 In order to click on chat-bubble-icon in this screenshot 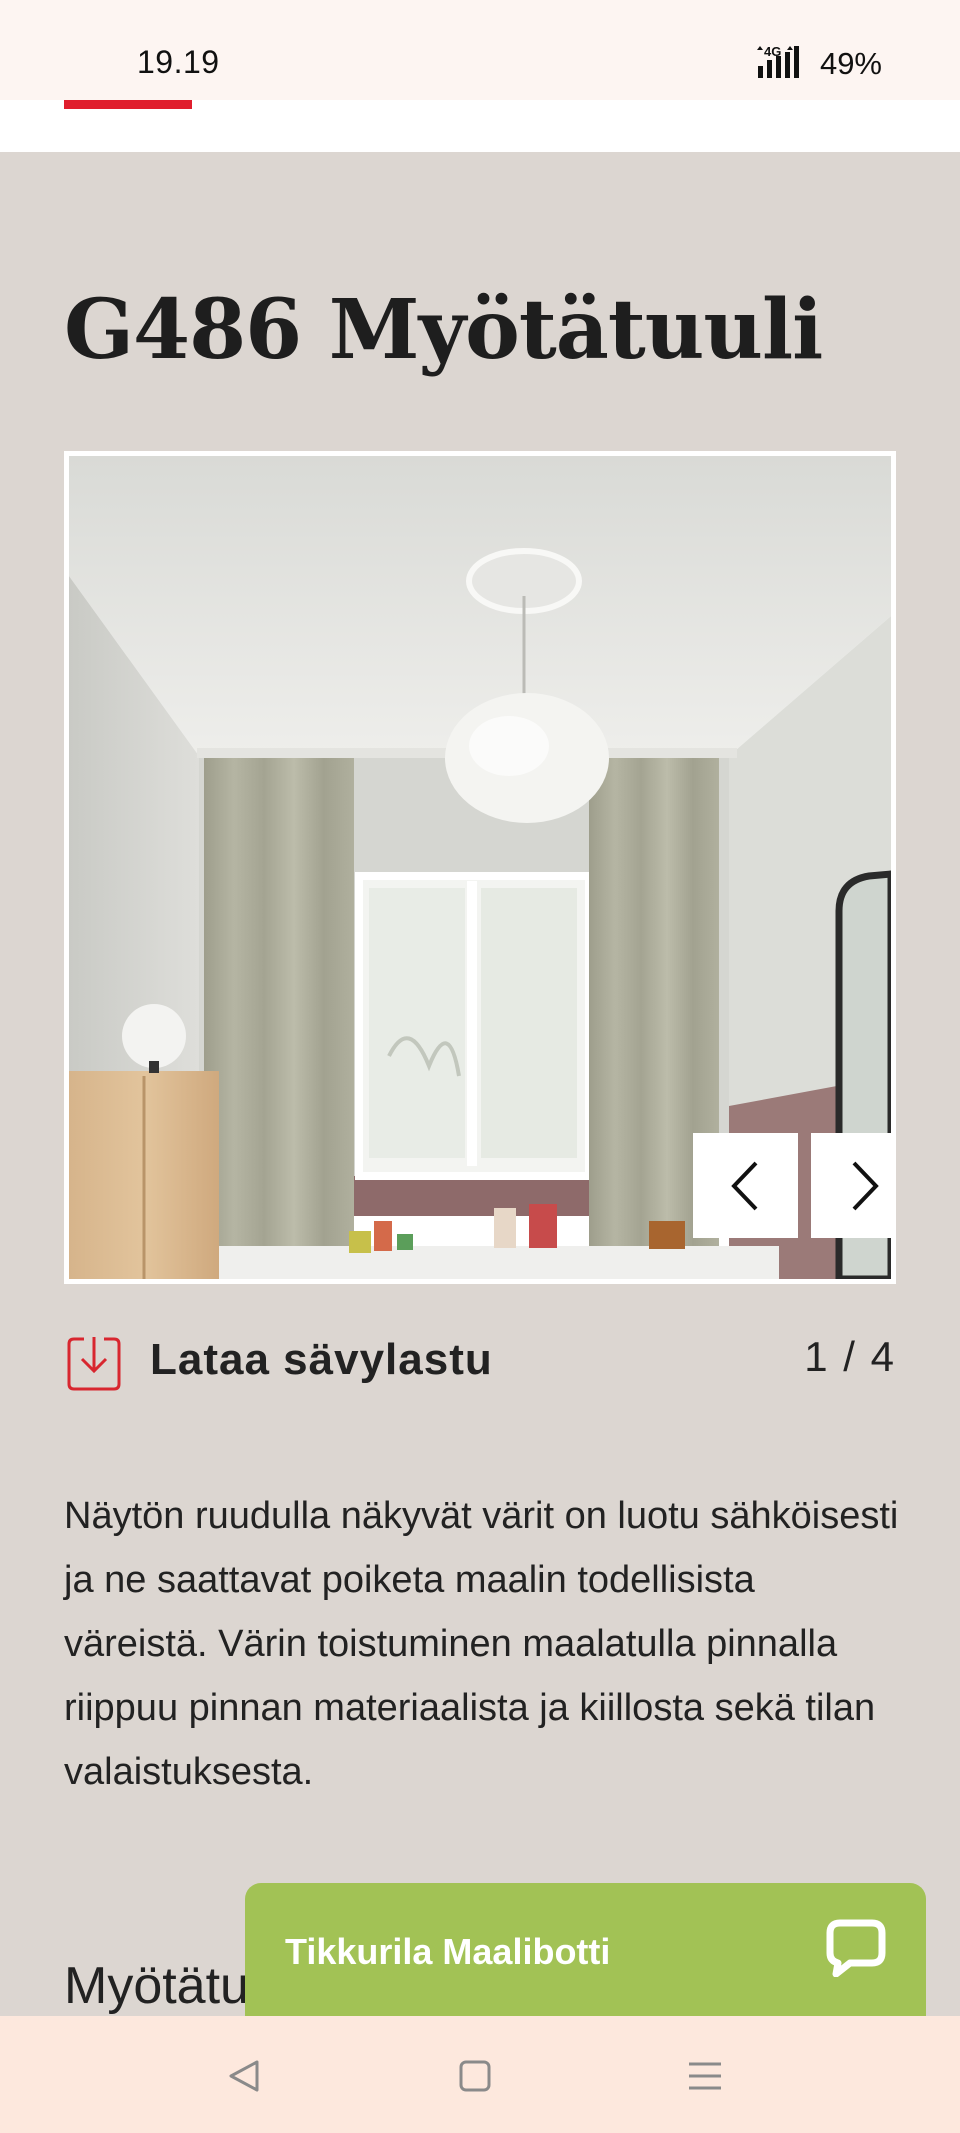, I will do `click(856, 1948)`.